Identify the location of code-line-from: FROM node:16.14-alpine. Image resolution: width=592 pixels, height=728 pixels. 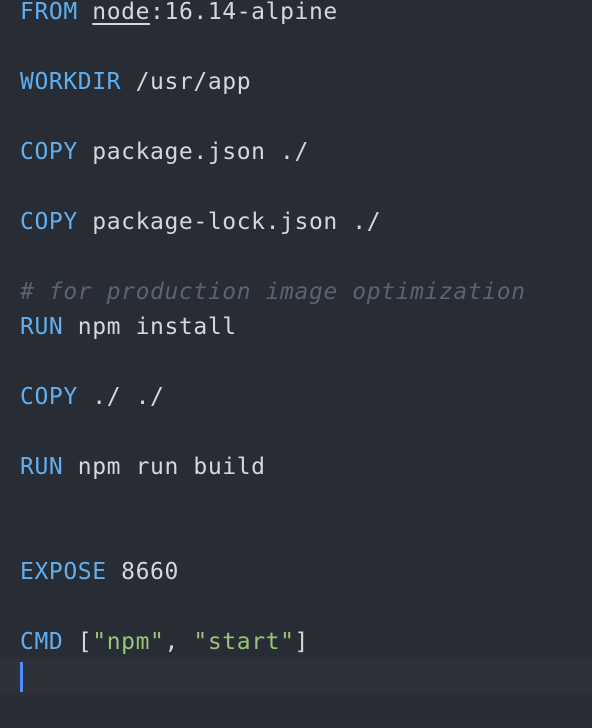
(179, 15).